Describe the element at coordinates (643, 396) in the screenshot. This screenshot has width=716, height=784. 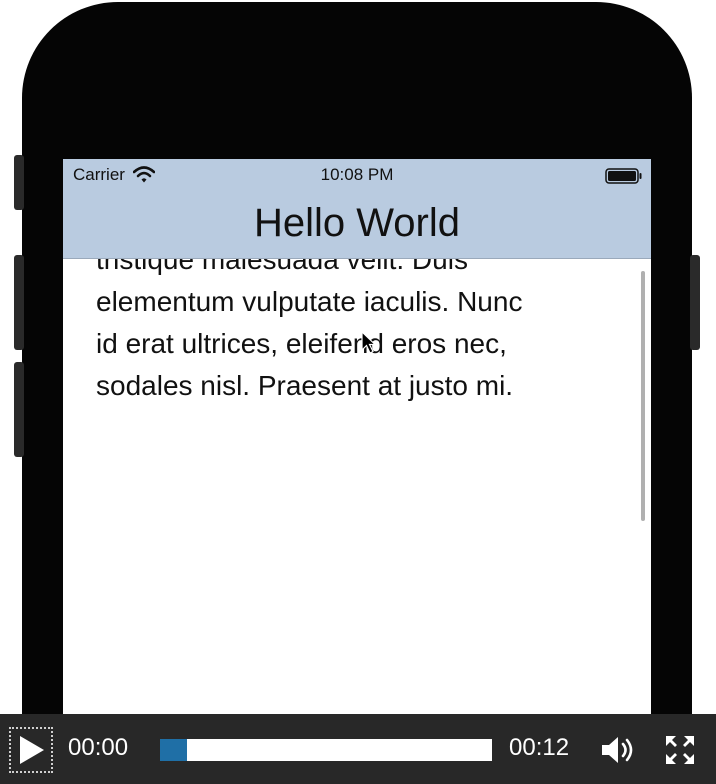
I see `scroll-indicator` at that location.